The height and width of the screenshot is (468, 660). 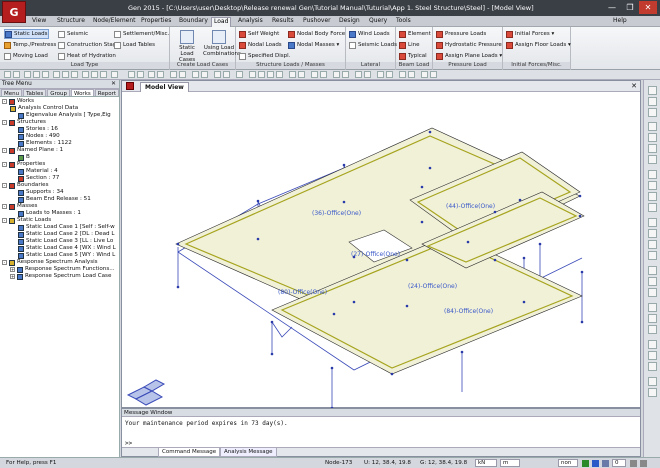 What do you see at coordinates (248, 452) in the screenshot?
I see `tab-analysis-message: Analysis Message` at bounding box center [248, 452].